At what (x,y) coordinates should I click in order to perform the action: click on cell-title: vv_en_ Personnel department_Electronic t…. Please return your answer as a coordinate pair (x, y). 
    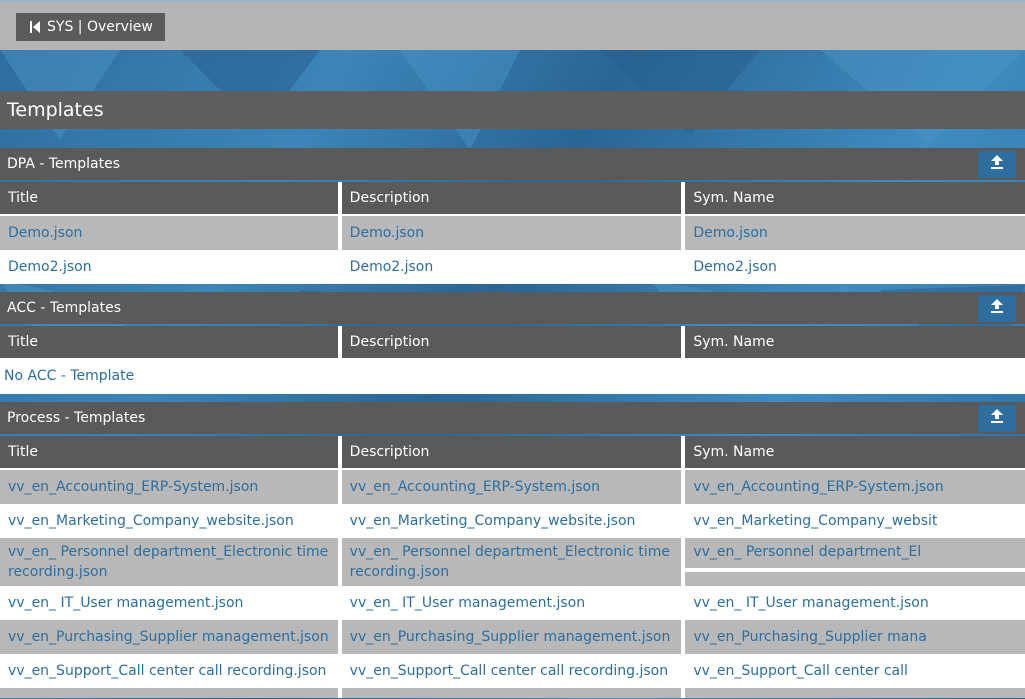
    Looking at the image, I should click on (169, 562).